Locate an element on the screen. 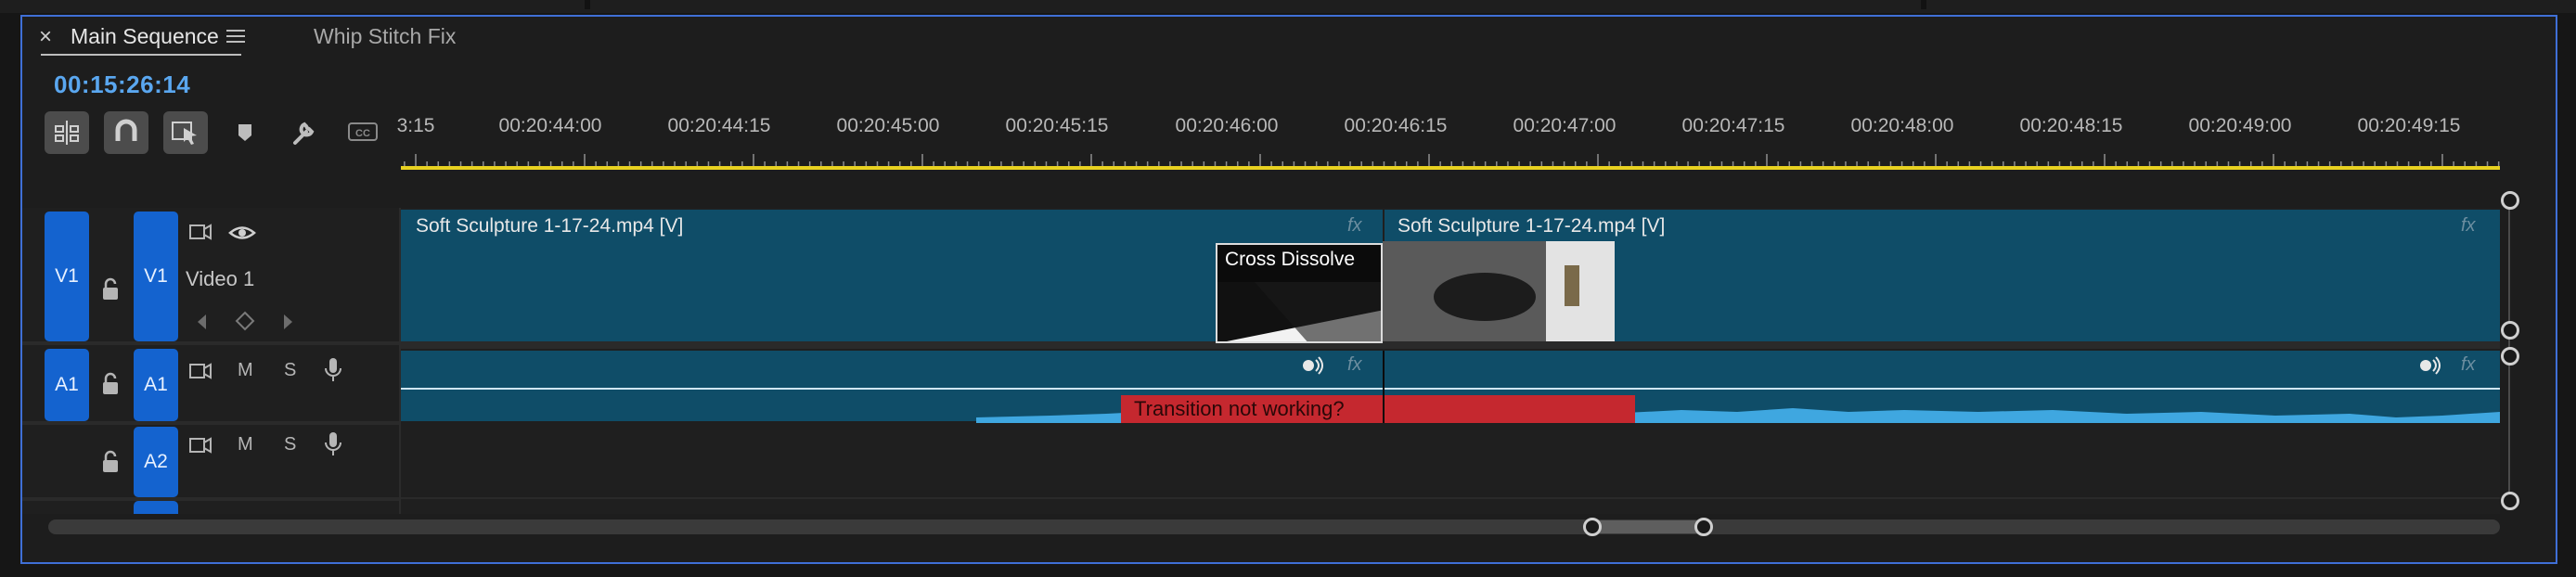 The width and height of the screenshot is (2576, 577). next-keyframe-icon is located at coordinates (288, 322).